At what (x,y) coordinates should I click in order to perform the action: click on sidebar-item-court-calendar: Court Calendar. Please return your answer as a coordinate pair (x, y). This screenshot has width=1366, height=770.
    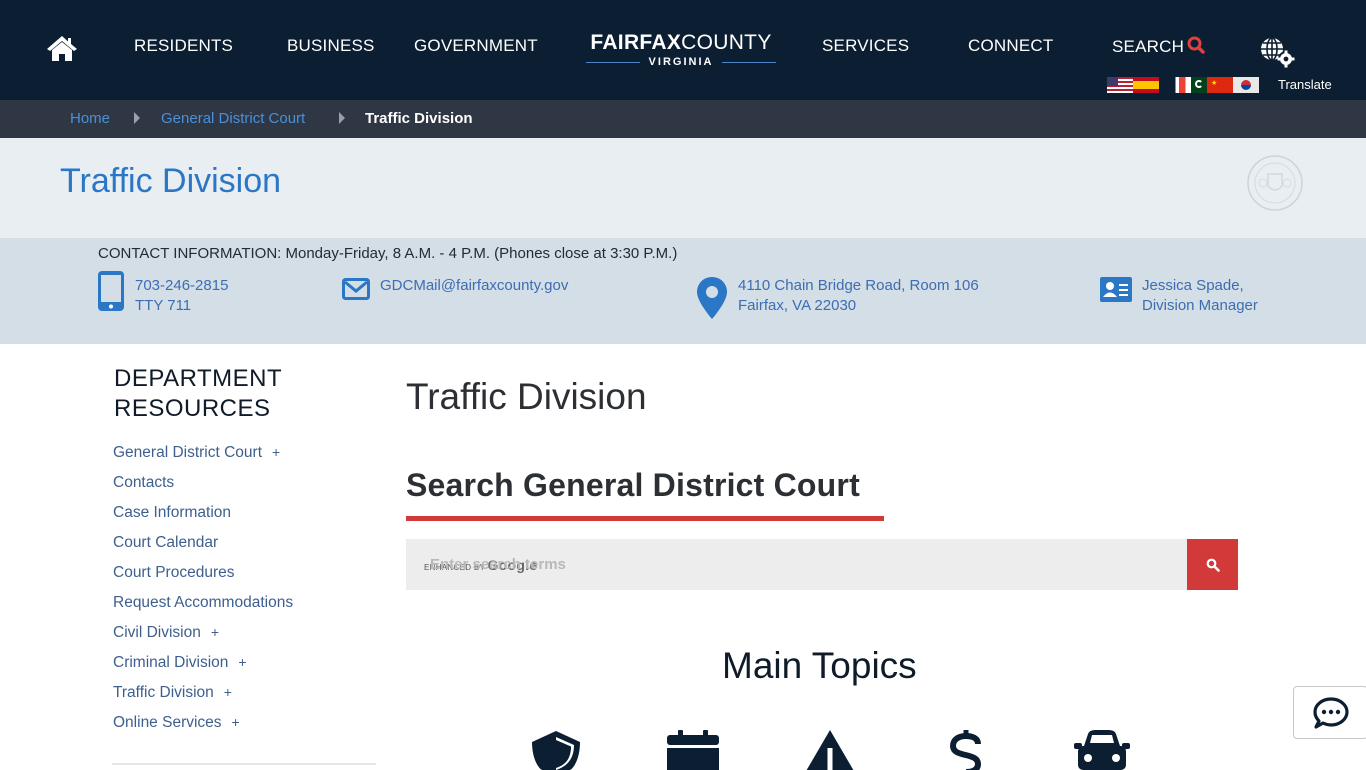
    Looking at the image, I should click on (203, 549).